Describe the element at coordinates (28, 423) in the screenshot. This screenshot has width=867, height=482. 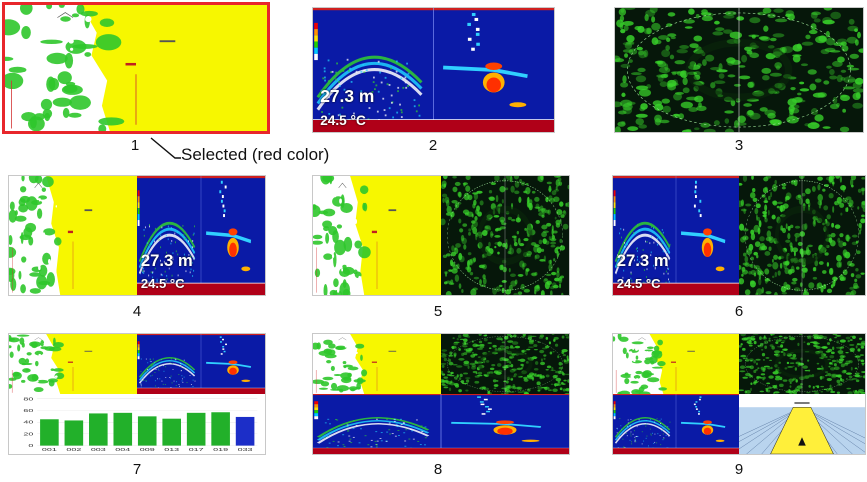
I see `bar-graph-tick-label: 40` at that location.